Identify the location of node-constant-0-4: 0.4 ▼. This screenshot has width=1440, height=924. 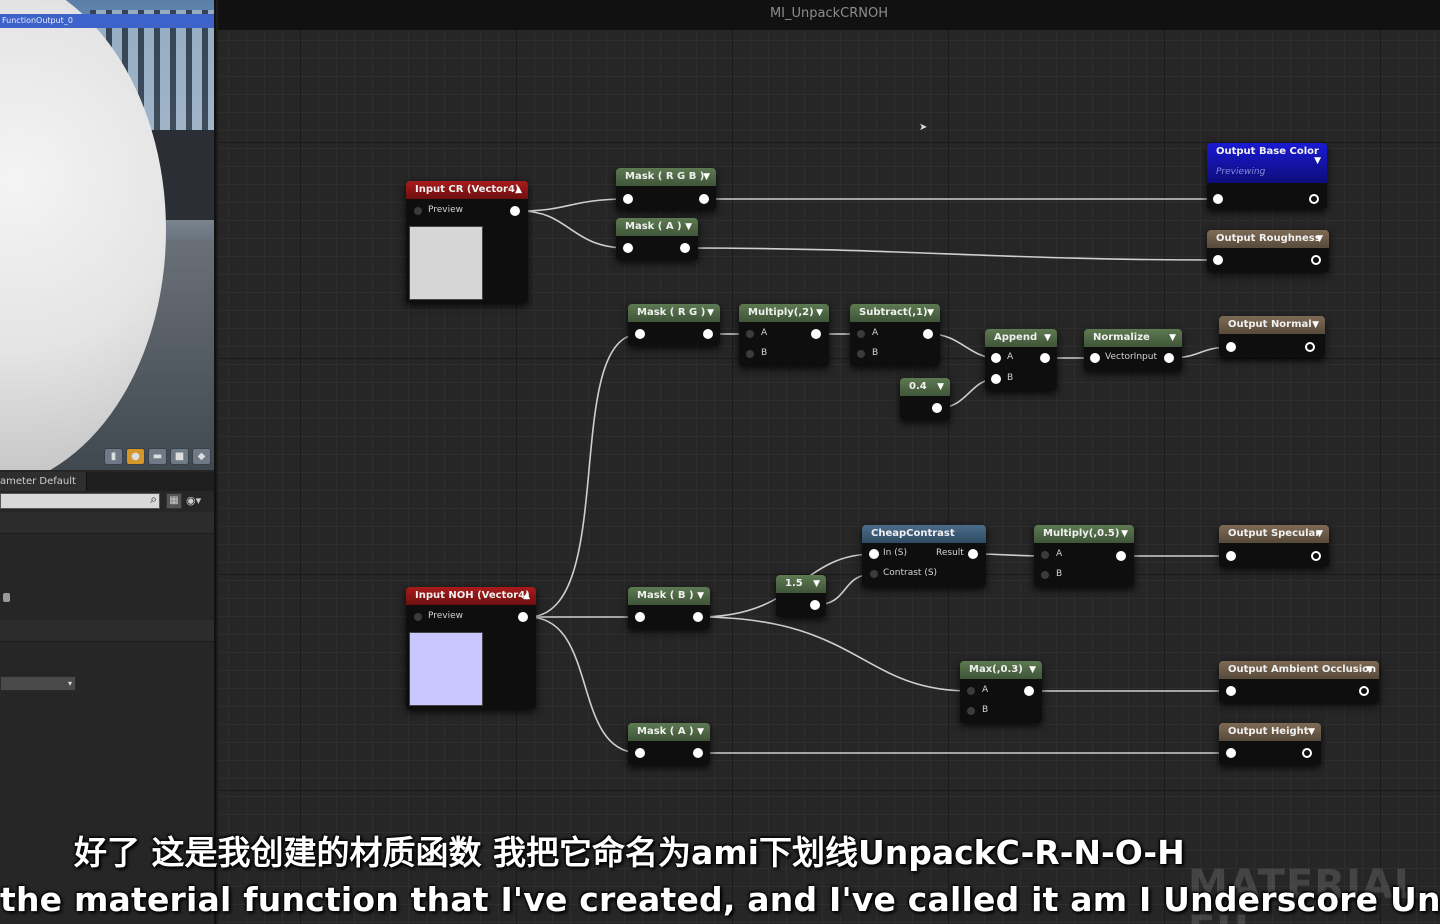
(925, 399).